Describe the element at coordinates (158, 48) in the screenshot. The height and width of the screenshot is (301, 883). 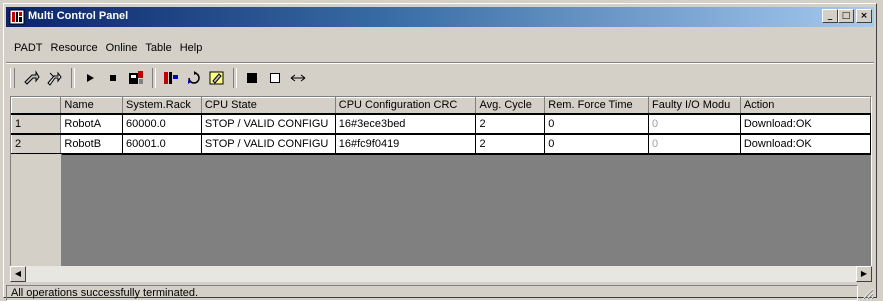
I see `menu-table: Table` at that location.